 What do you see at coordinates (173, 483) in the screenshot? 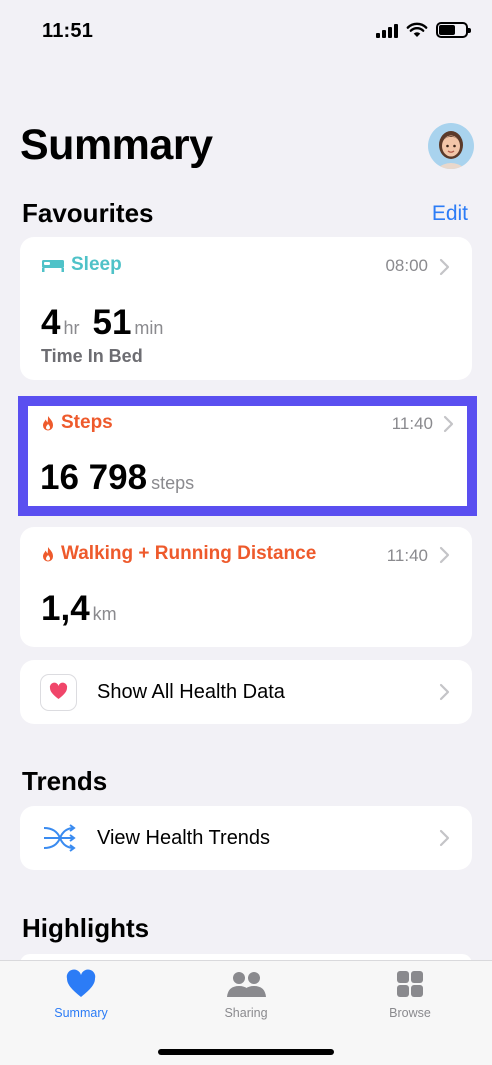
I see `steps-unit: steps` at bounding box center [173, 483].